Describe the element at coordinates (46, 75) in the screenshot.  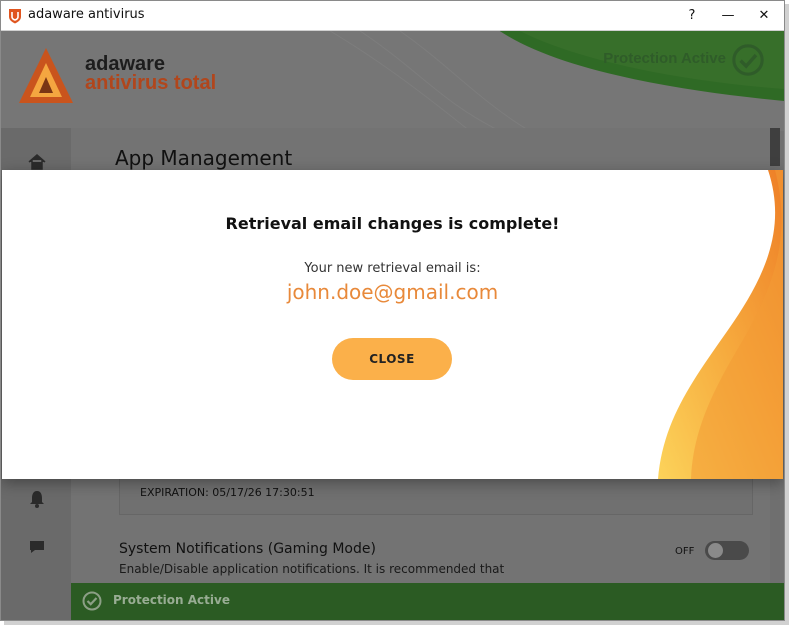
I see `adaware-logo-icon` at that location.